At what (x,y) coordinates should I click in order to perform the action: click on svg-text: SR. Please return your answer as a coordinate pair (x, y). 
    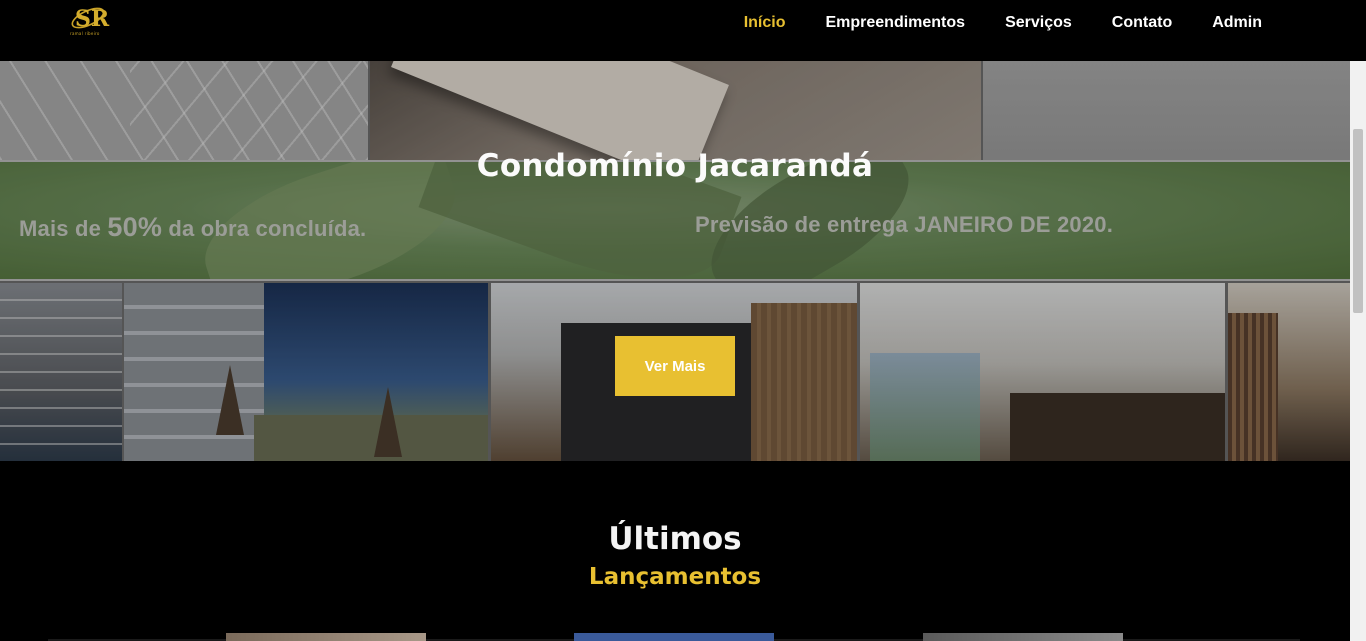
    Looking at the image, I should click on (92, 19).